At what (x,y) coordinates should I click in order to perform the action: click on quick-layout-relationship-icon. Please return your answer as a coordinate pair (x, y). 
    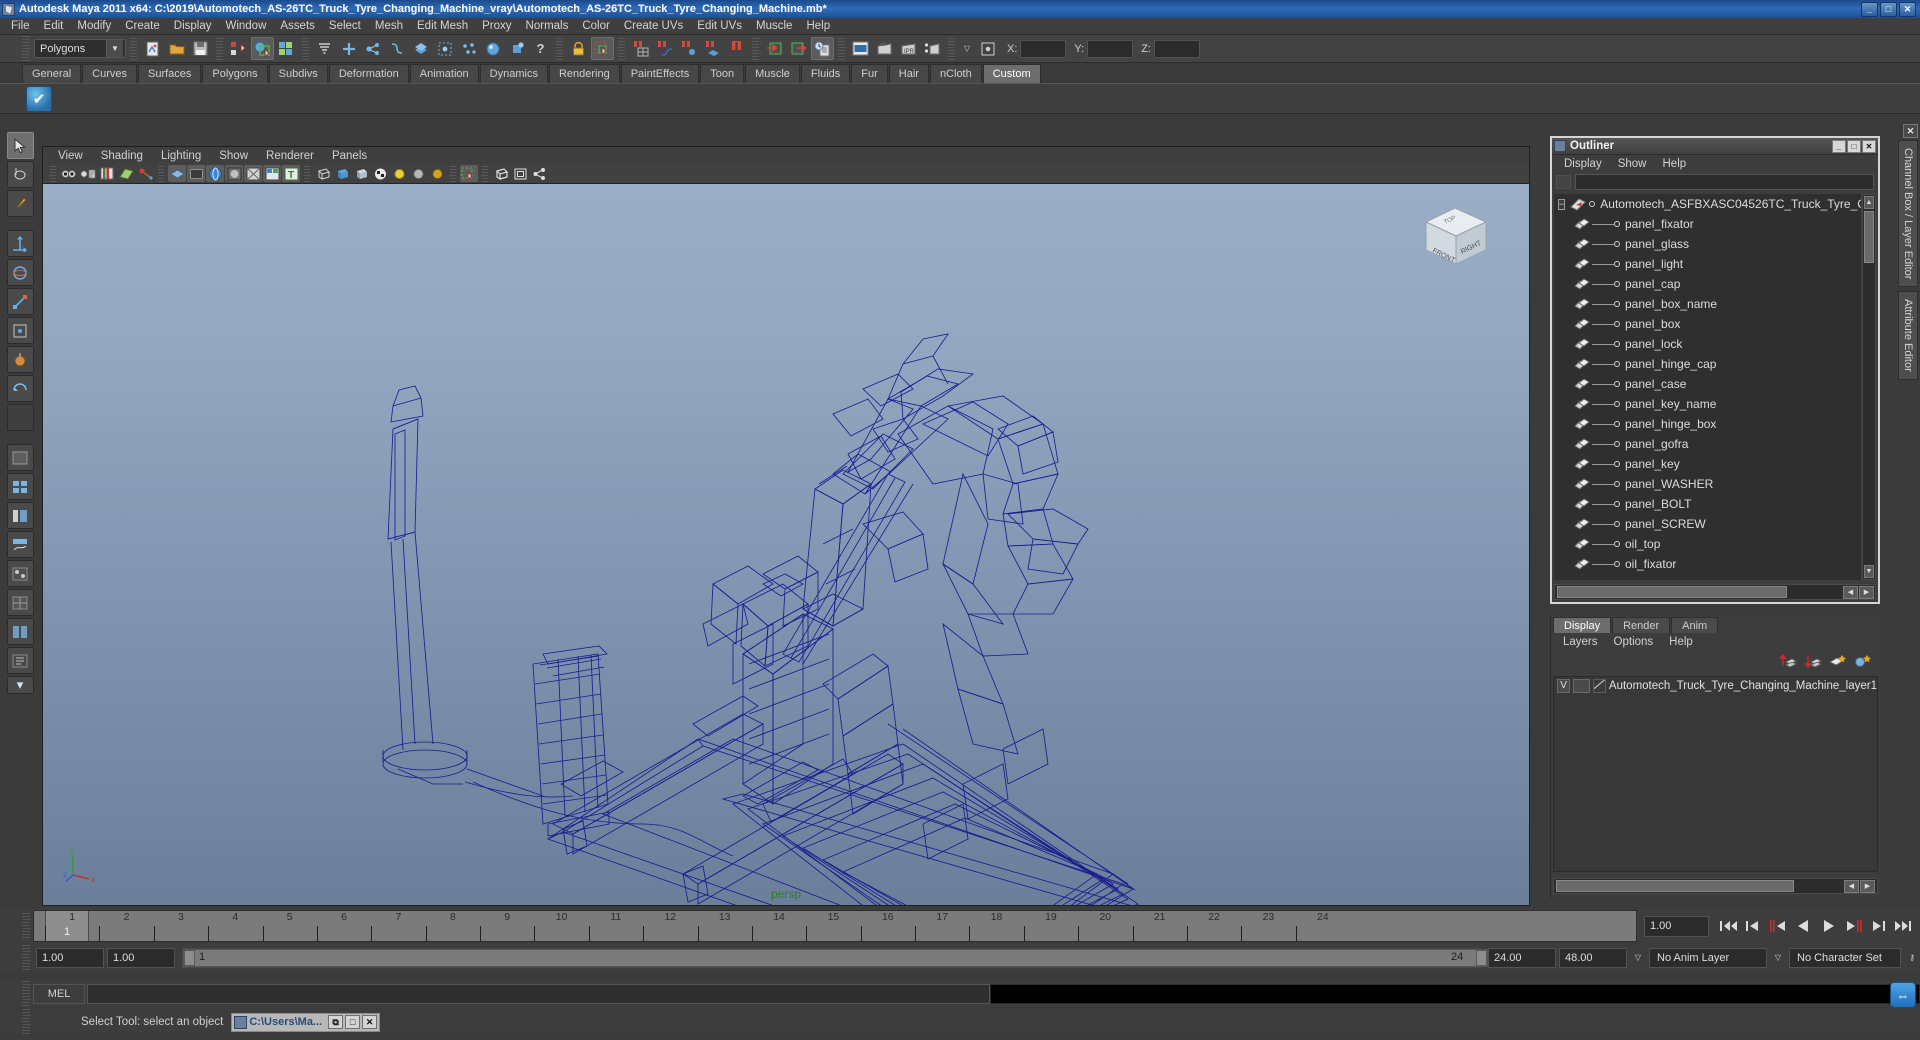
    Looking at the image, I should click on (20, 660).